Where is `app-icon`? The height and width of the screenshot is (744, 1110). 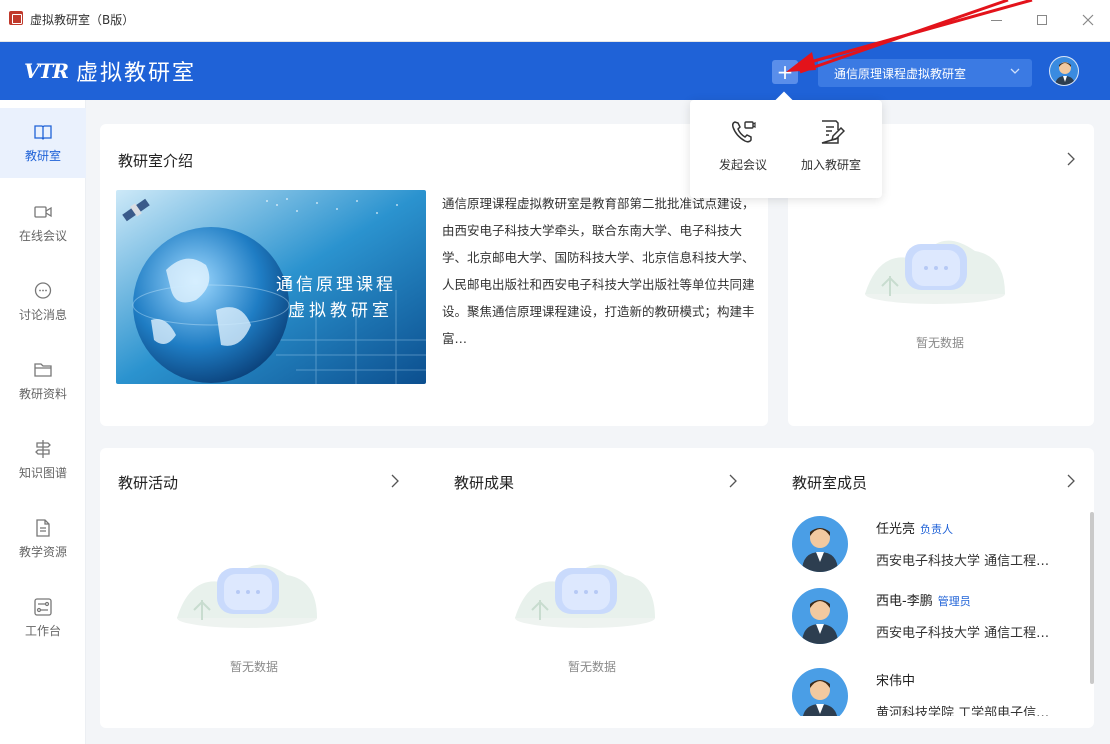
app-icon is located at coordinates (16, 18).